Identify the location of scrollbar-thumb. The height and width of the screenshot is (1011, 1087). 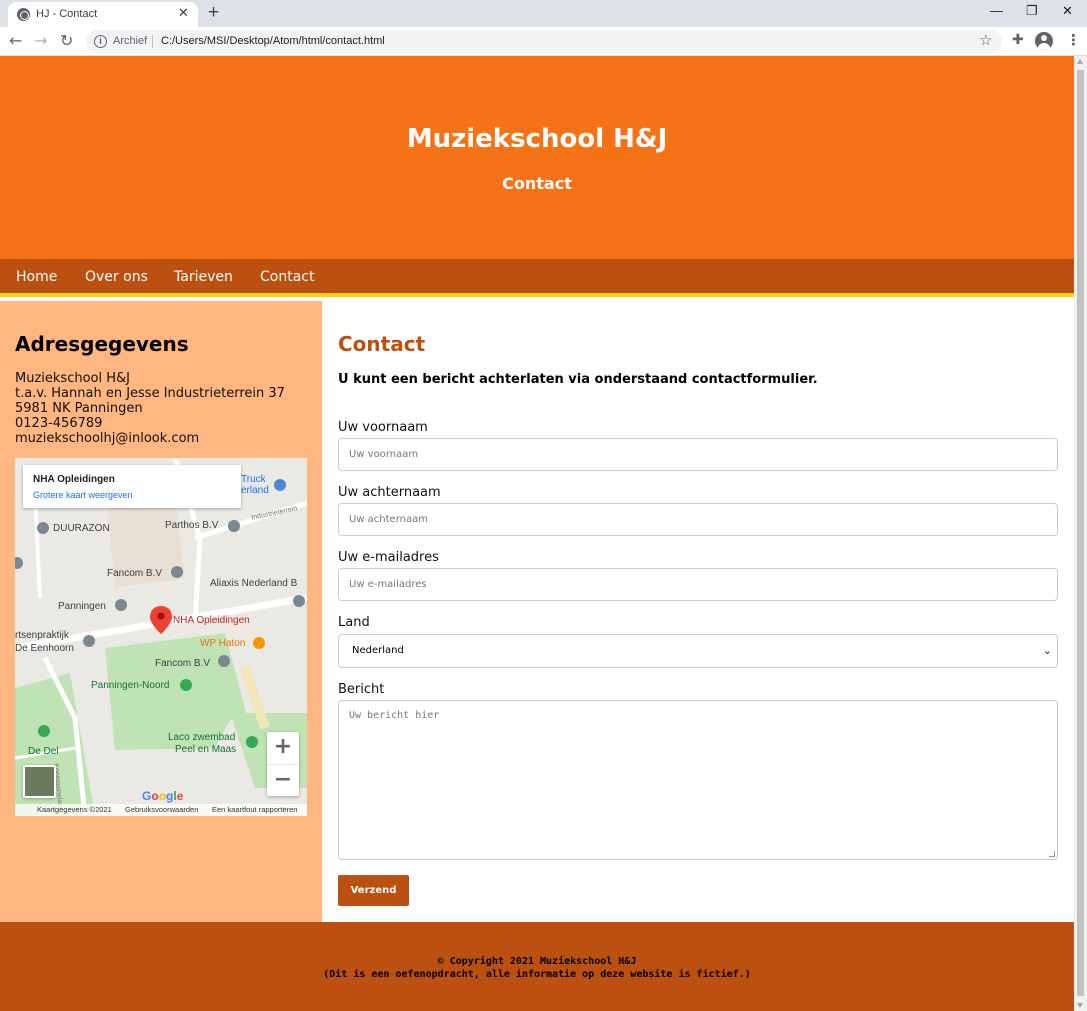
(1080, 533).